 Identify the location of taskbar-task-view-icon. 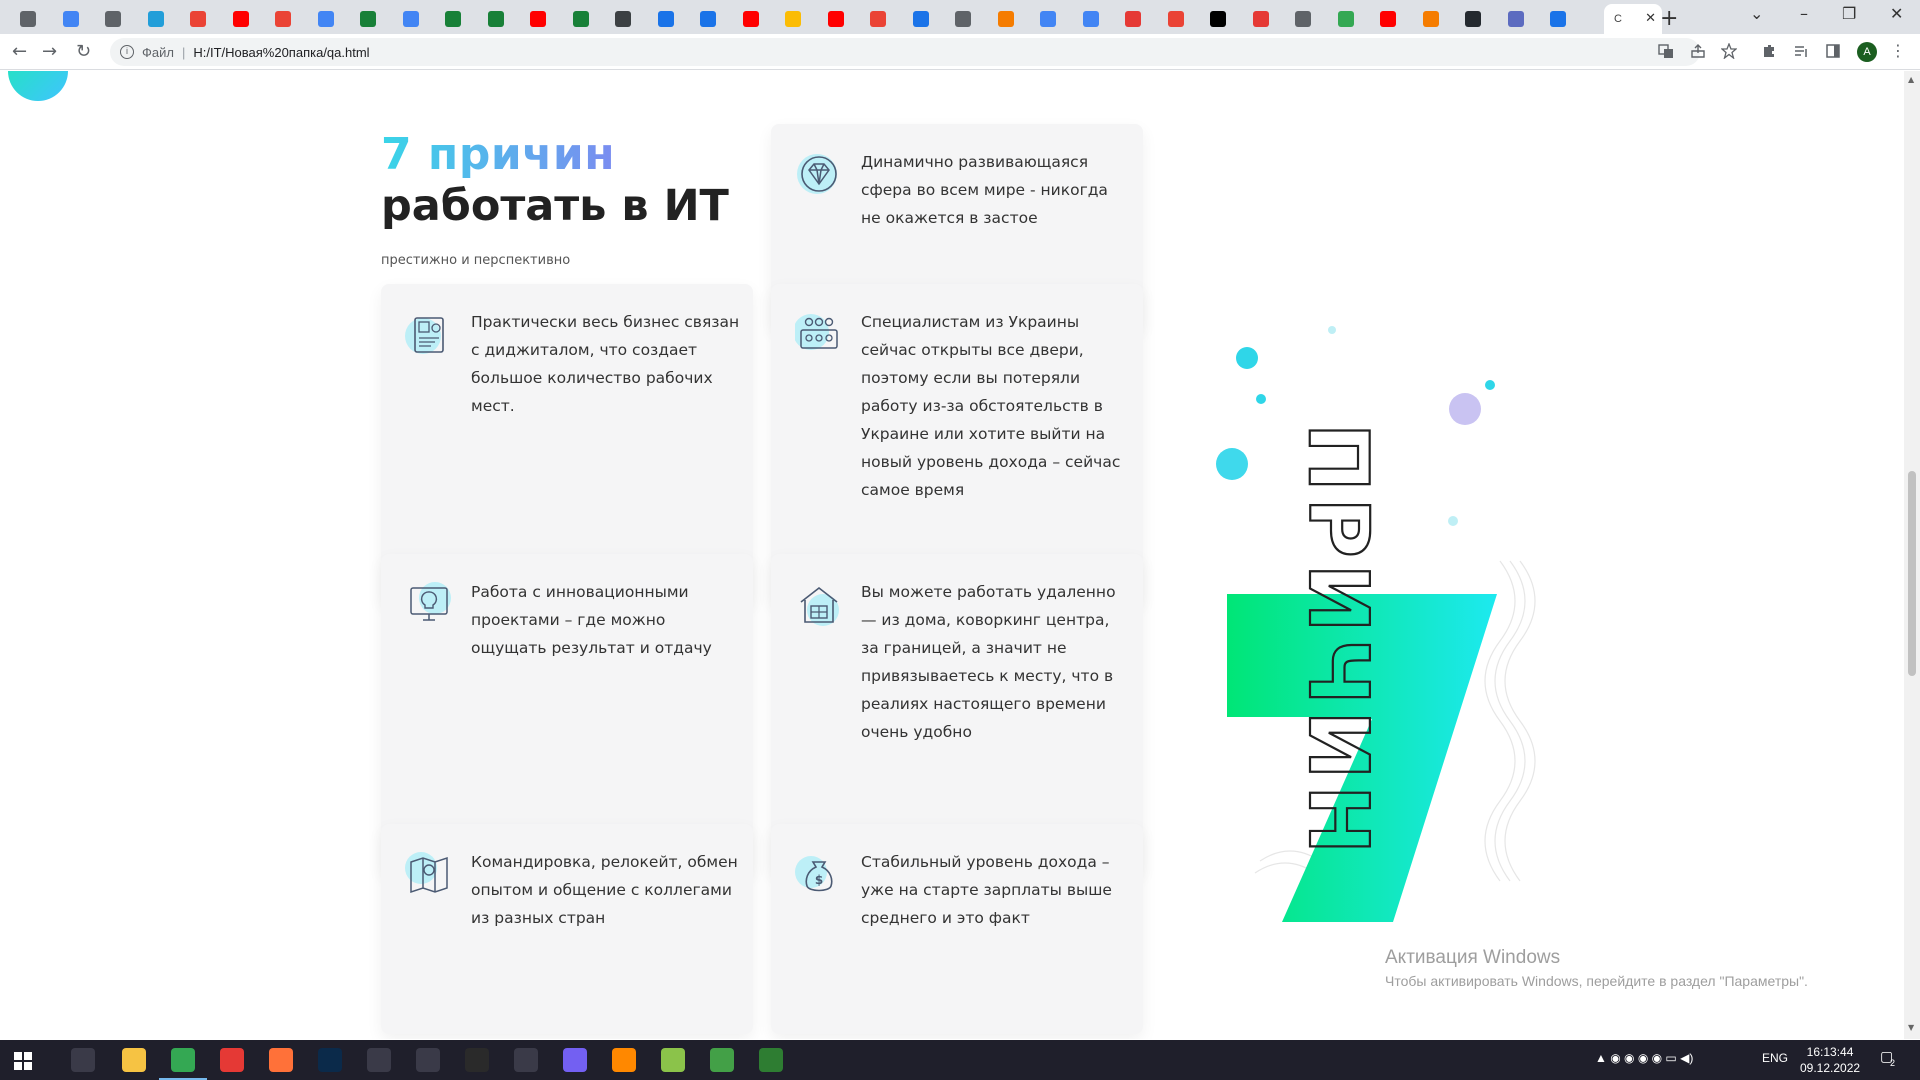
(83, 1060).